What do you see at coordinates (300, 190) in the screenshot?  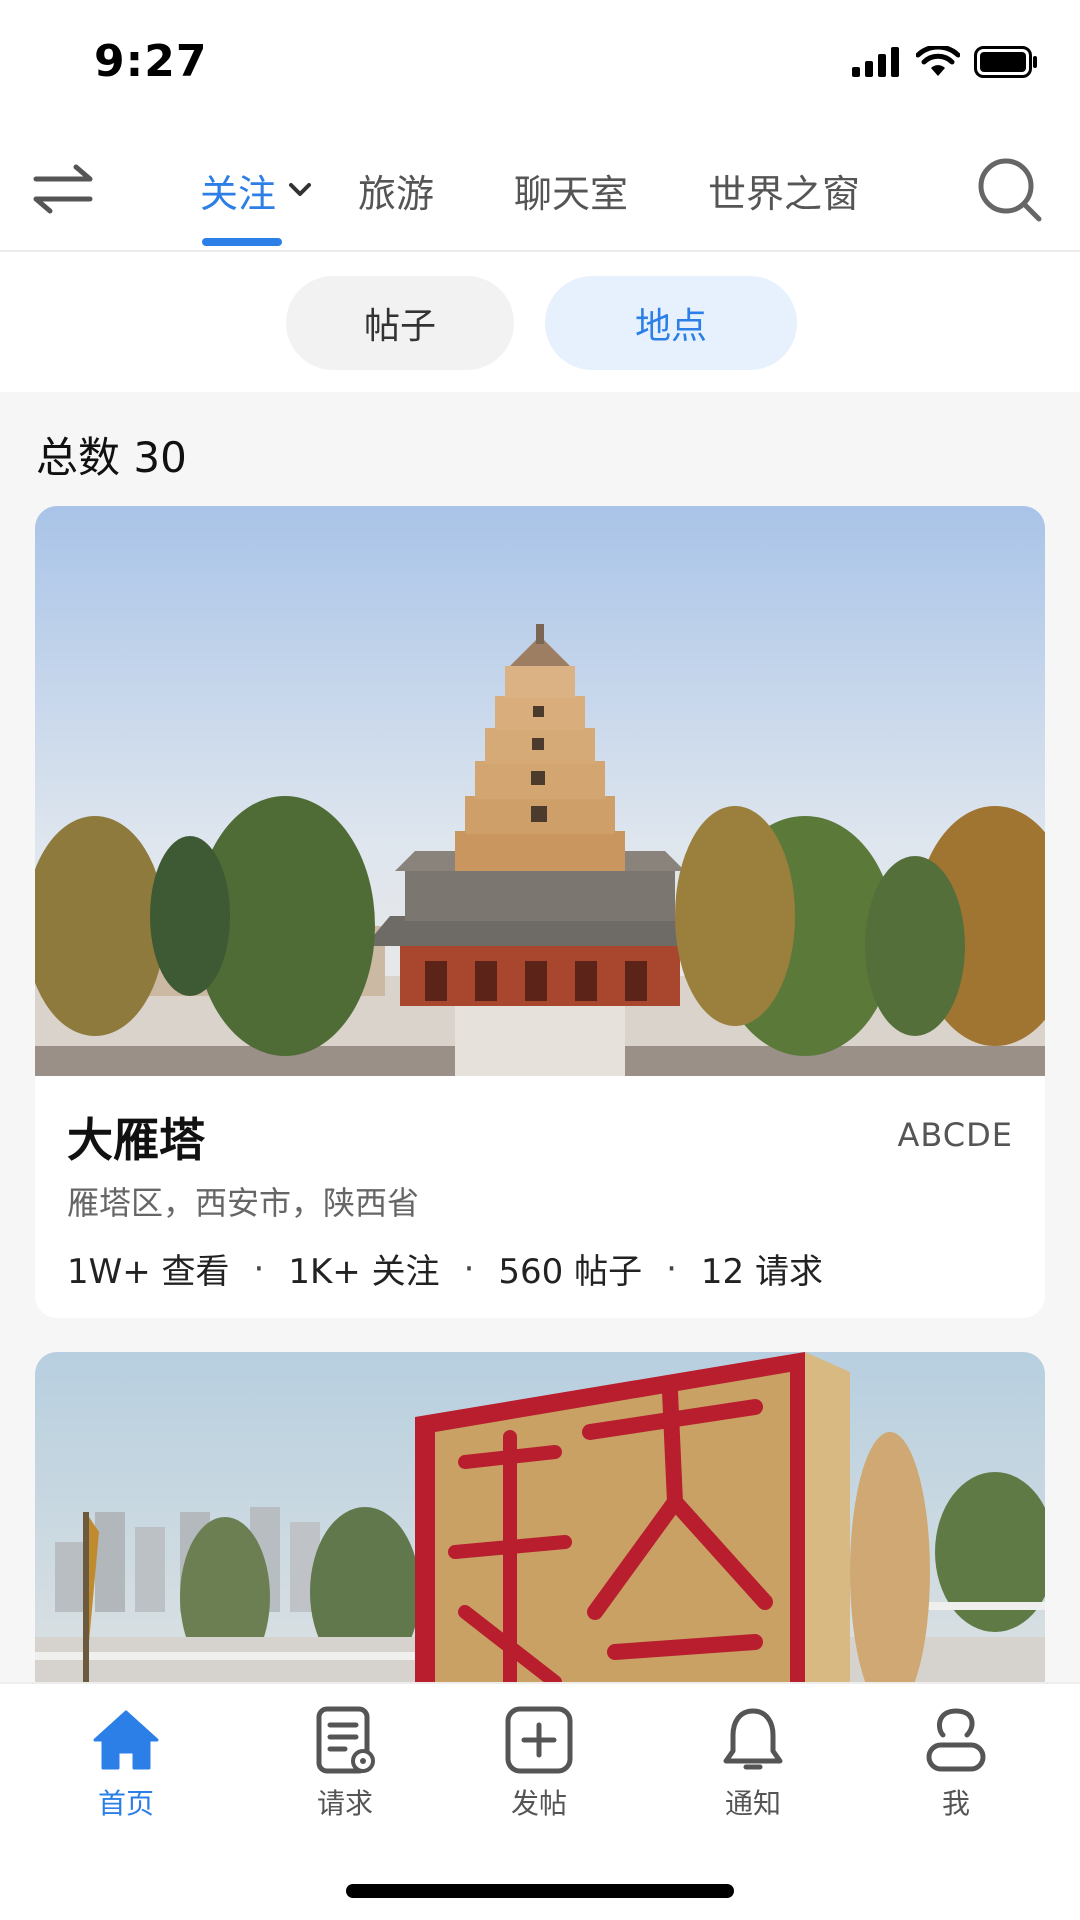 I see `chevron-down-icon` at bounding box center [300, 190].